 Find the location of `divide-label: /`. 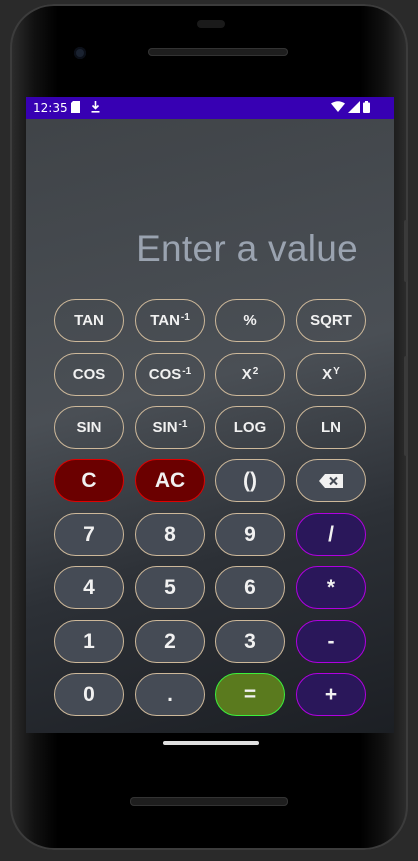

divide-label: / is located at coordinates (331, 534).